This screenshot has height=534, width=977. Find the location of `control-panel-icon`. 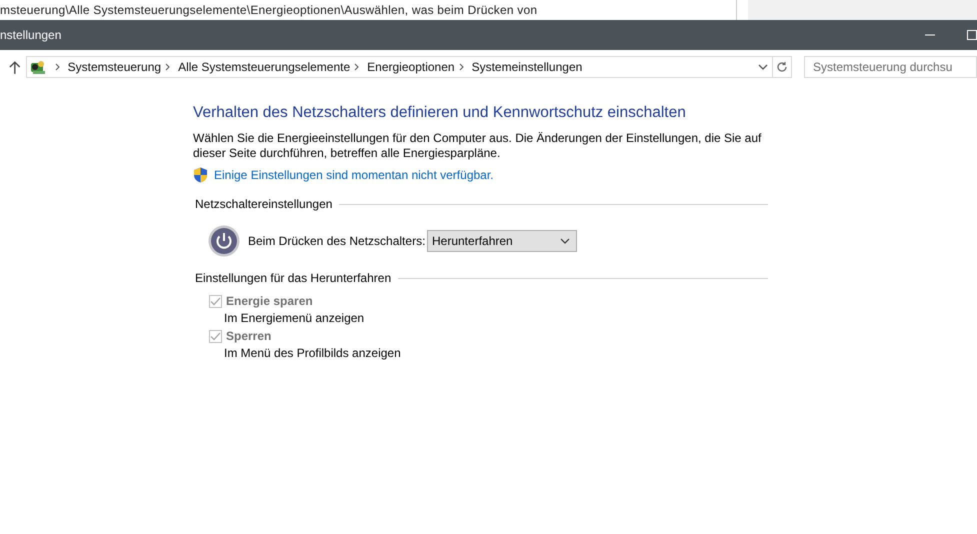

control-panel-icon is located at coordinates (37, 67).